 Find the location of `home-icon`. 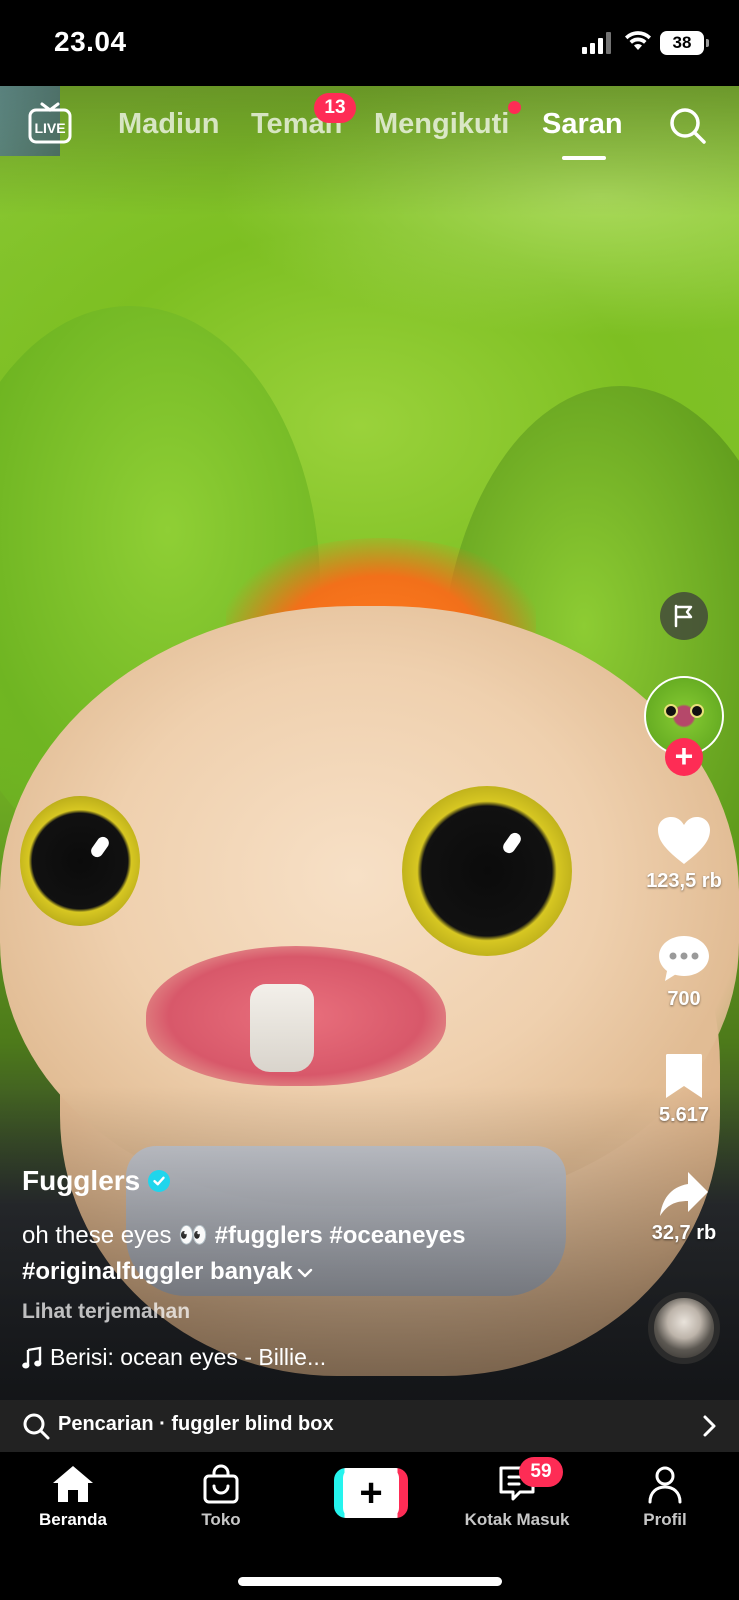

home-icon is located at coordinates (73, 1484).